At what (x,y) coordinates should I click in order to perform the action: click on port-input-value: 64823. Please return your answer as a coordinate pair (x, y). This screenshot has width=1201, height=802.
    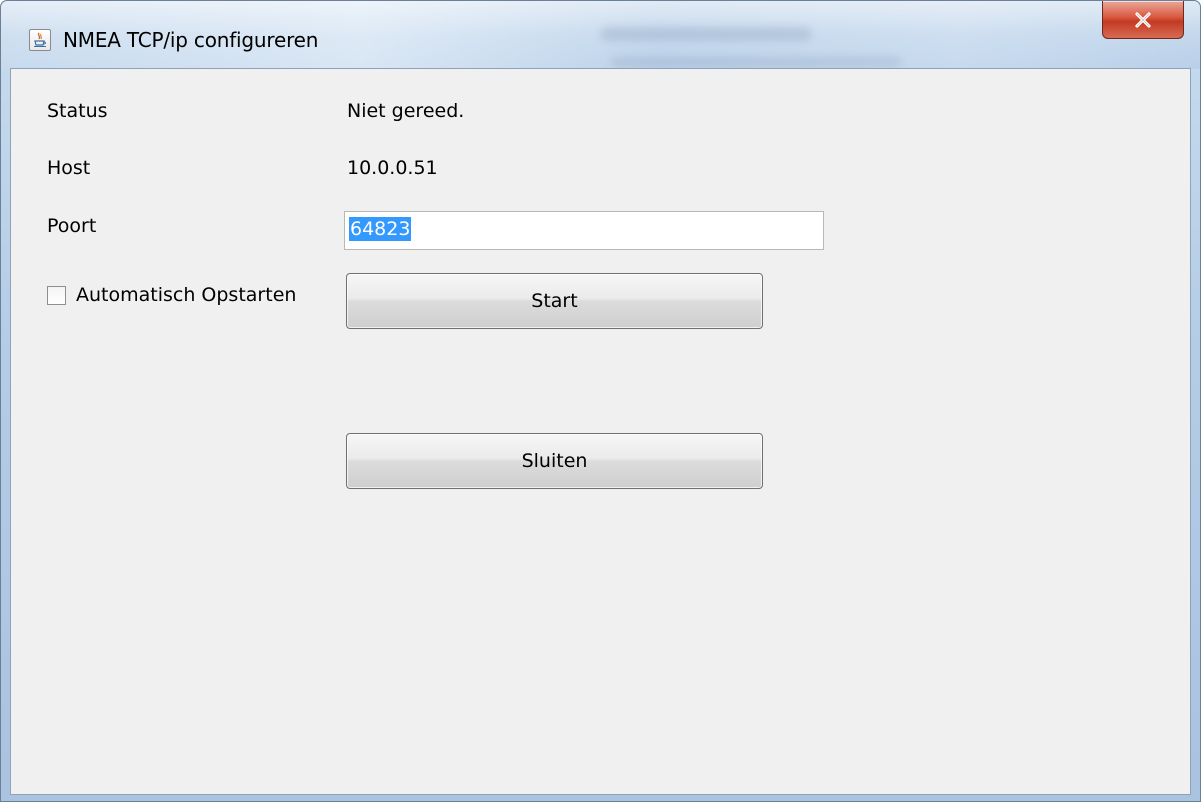
    Looking at the image, I should click on (380, 229).